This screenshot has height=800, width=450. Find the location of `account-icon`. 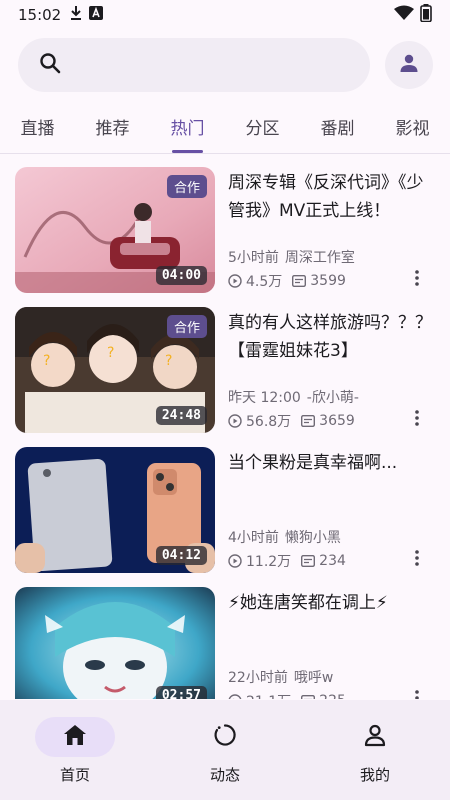

account-icon is located at coordinates (409, 65).